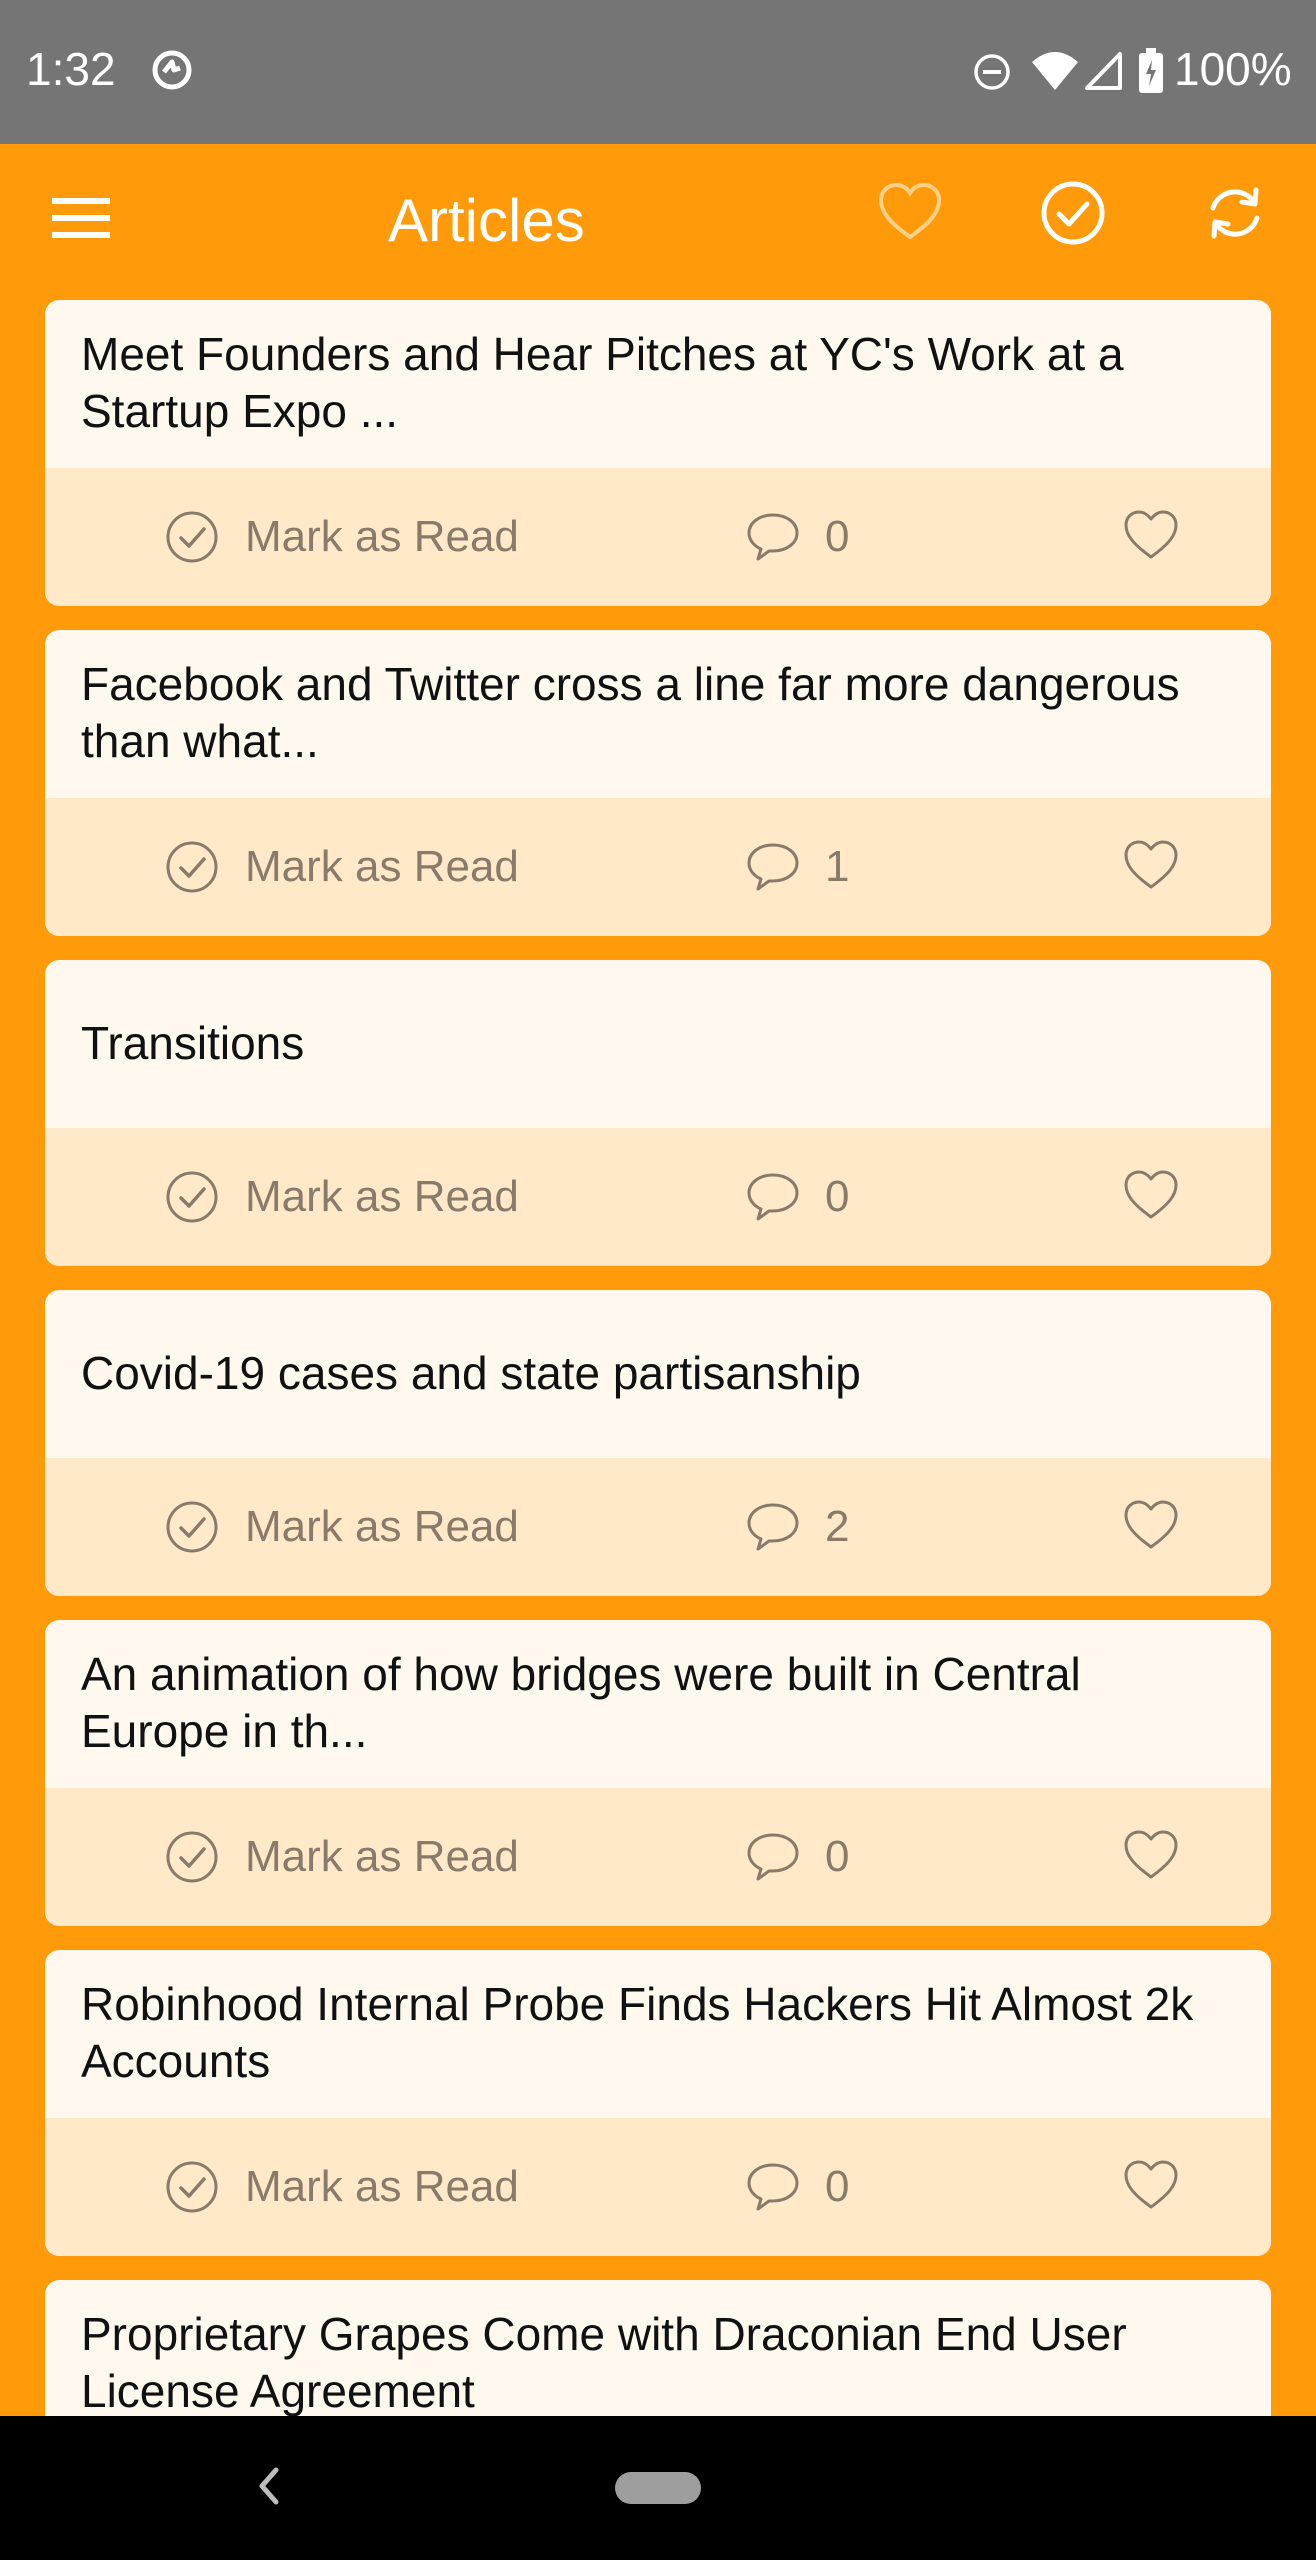 This screenshot has height=2560, width=1316. What do you see at coordinates (172, 70) in the screenshot?
I see `sync-icon` at bounding box center [172, 70].